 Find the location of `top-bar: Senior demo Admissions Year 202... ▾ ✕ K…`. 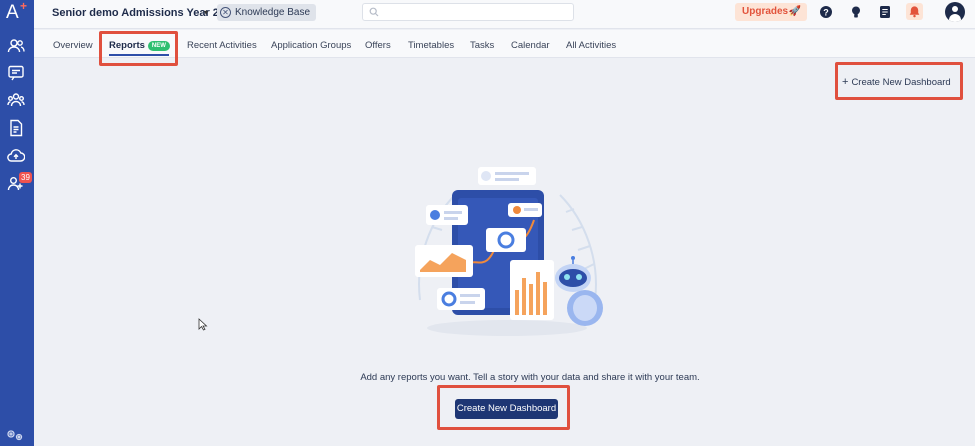

top-bar: Senior demo Admissions Year 202... ▾ ✕ K… is located at coordinates (504, 14).